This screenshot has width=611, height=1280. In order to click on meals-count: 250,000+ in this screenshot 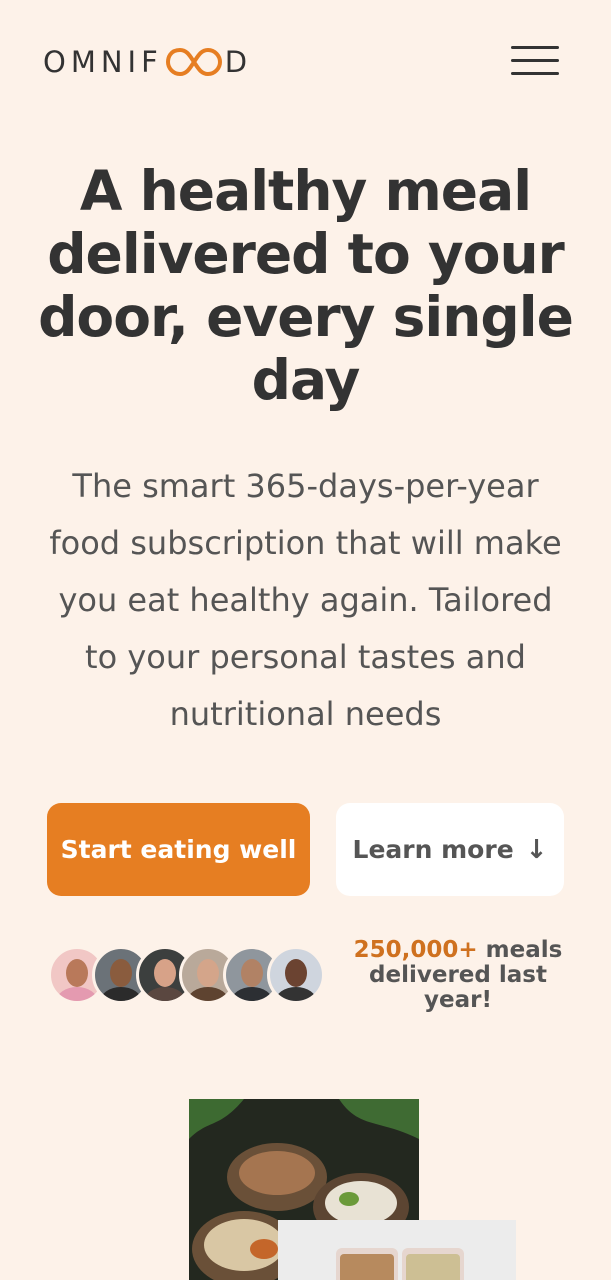, I will do `click(415, 950)`.